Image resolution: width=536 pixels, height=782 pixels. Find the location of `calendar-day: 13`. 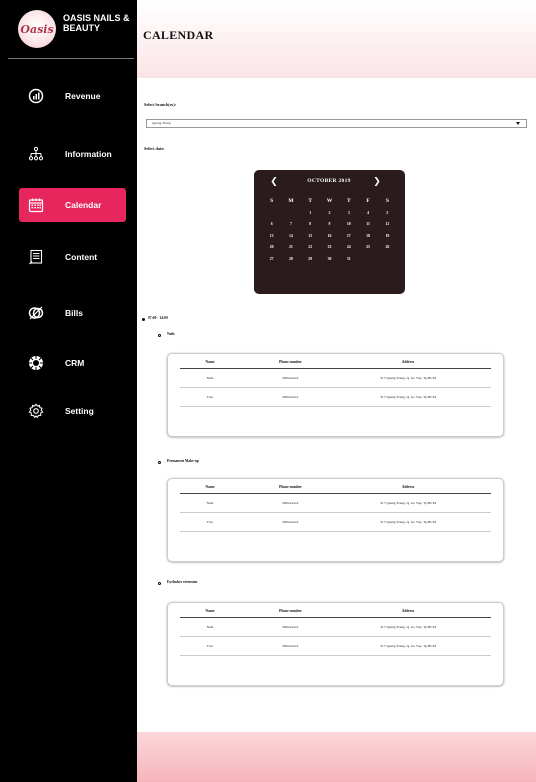

calendar-day: 13 is located at coordinates (271, 237).